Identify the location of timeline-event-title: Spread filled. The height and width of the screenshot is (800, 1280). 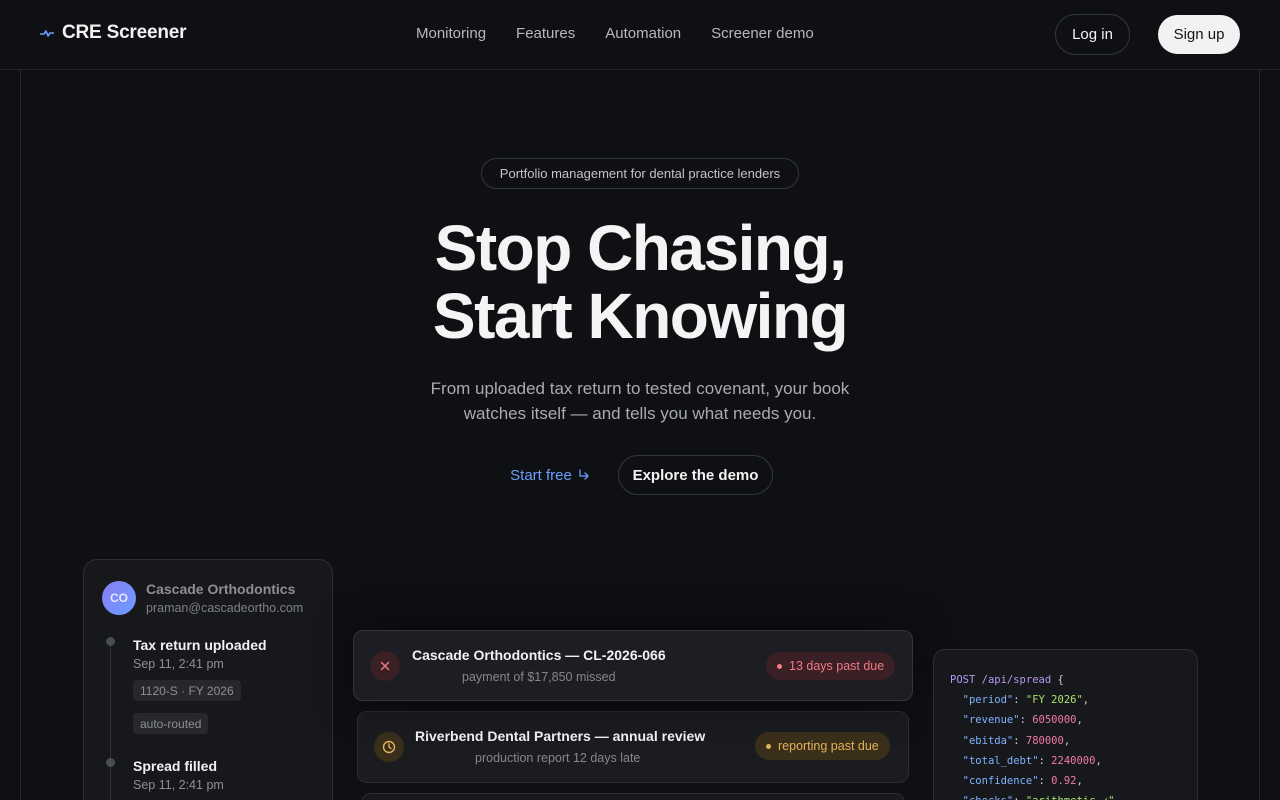
(175, 766).